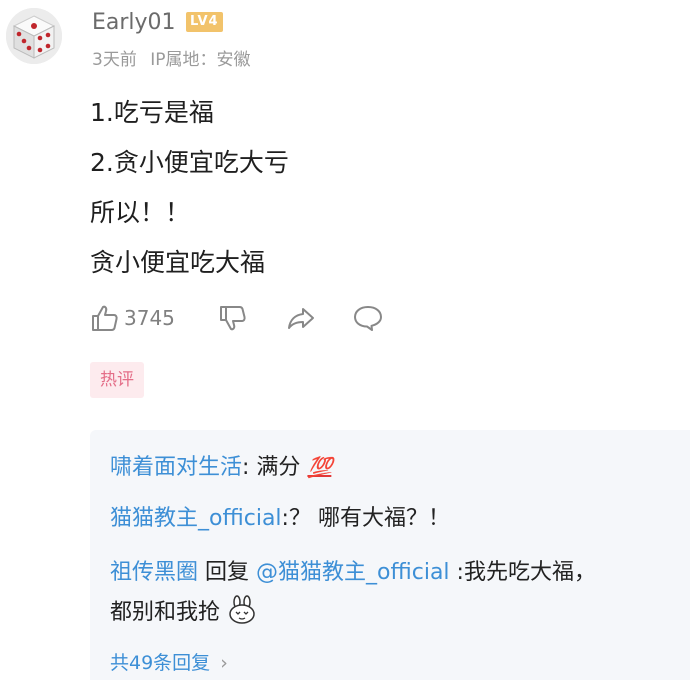 This screenshot has width=690, height=680. Describe the element at coordinates (117, 380) in the screenshot. I see `hot-comment-tag: 热评` at that location.